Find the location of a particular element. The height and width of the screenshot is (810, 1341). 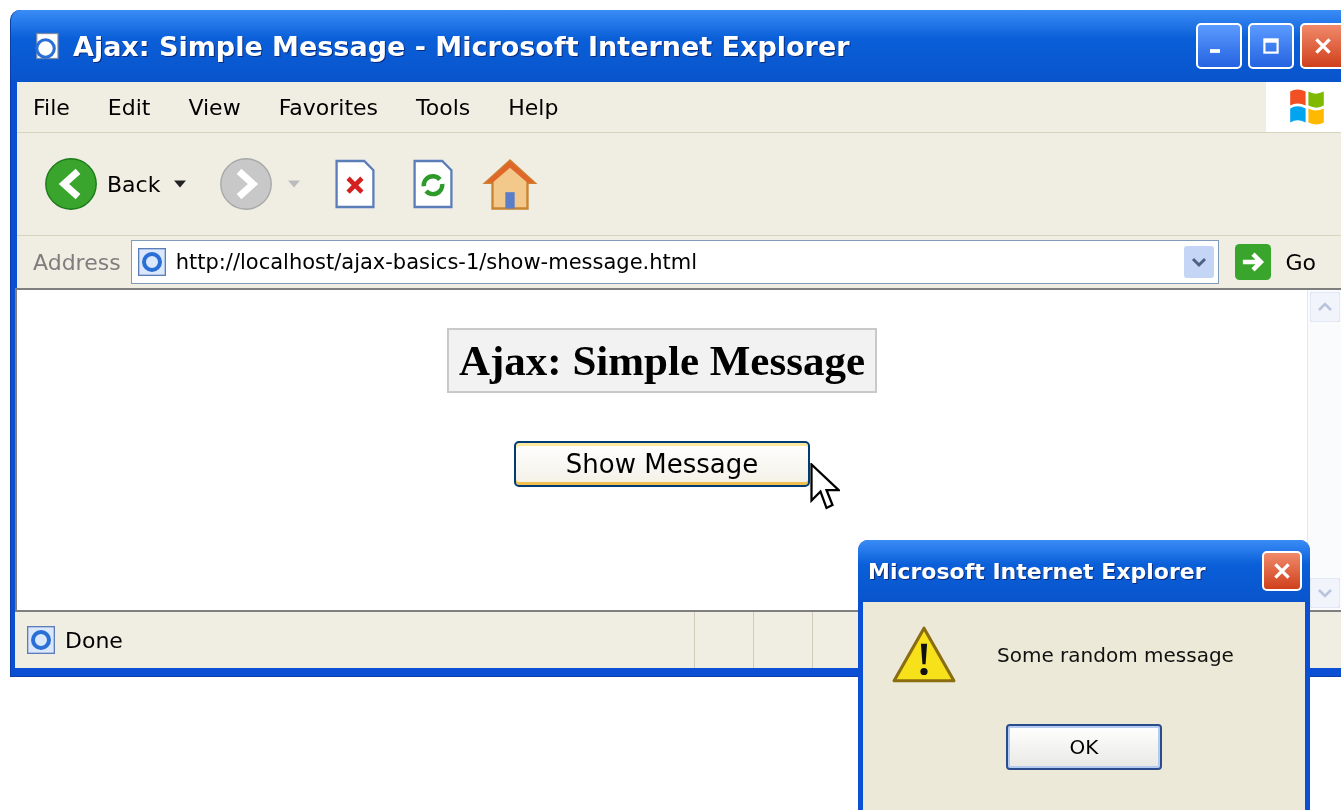

ok-button: OK is located at coordinates (1084, 747).